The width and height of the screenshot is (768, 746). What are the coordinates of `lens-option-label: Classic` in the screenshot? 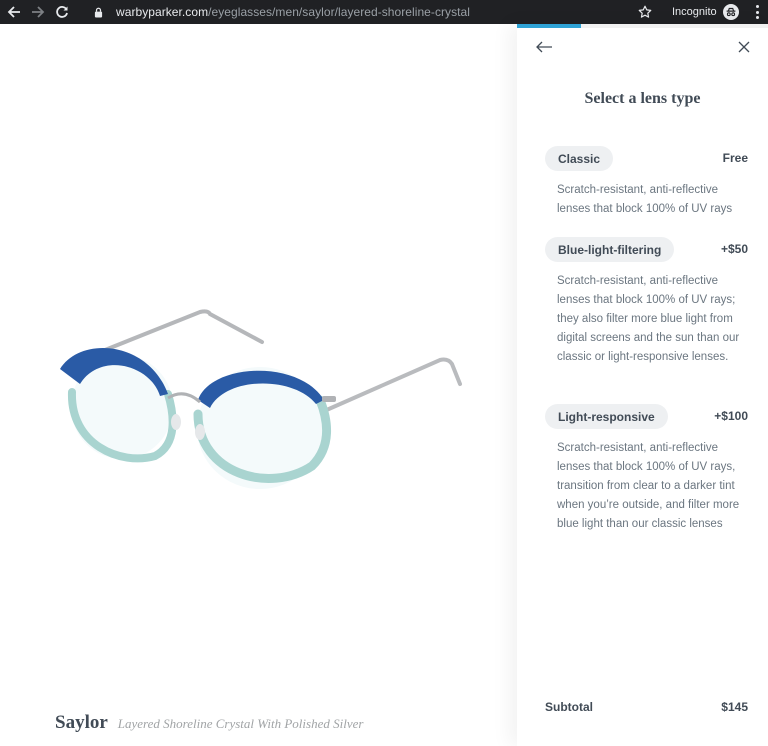 It's located at (579, 158).